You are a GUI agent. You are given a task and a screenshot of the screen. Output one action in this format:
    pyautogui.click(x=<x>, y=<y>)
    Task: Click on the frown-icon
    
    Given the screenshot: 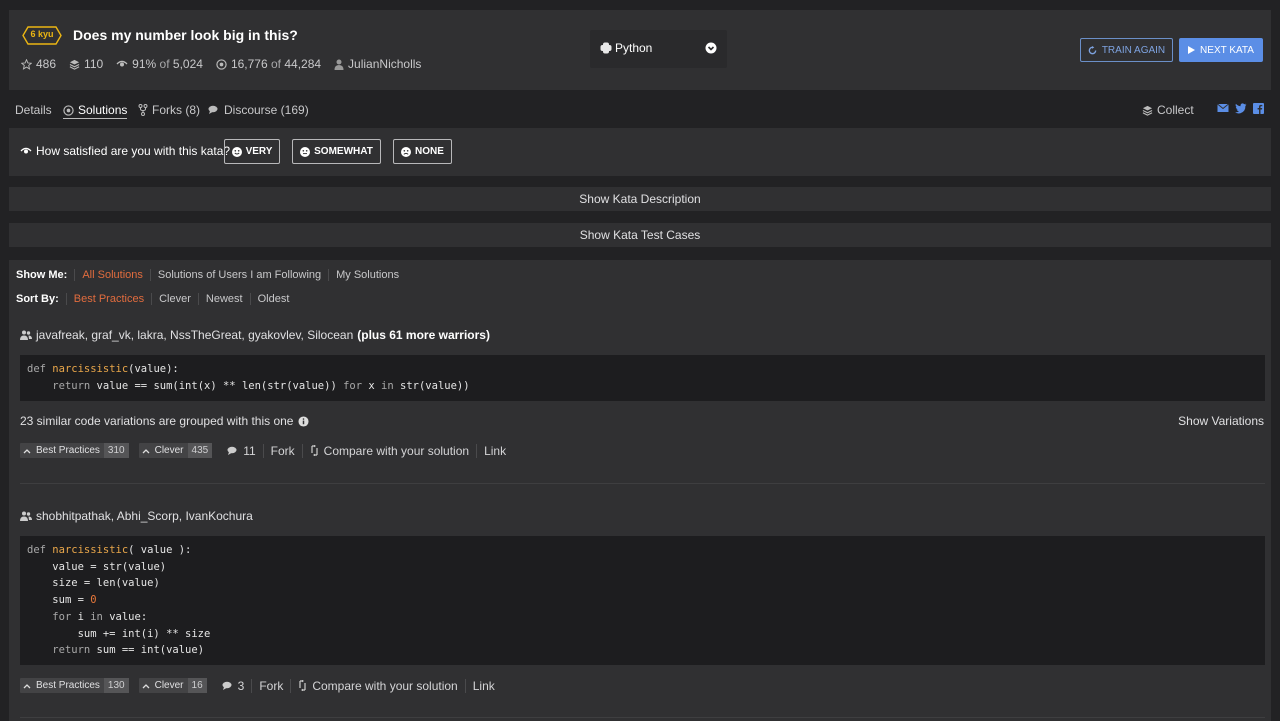 What is the action you would take?
    pyautogui.click(x=406, y=151)
    